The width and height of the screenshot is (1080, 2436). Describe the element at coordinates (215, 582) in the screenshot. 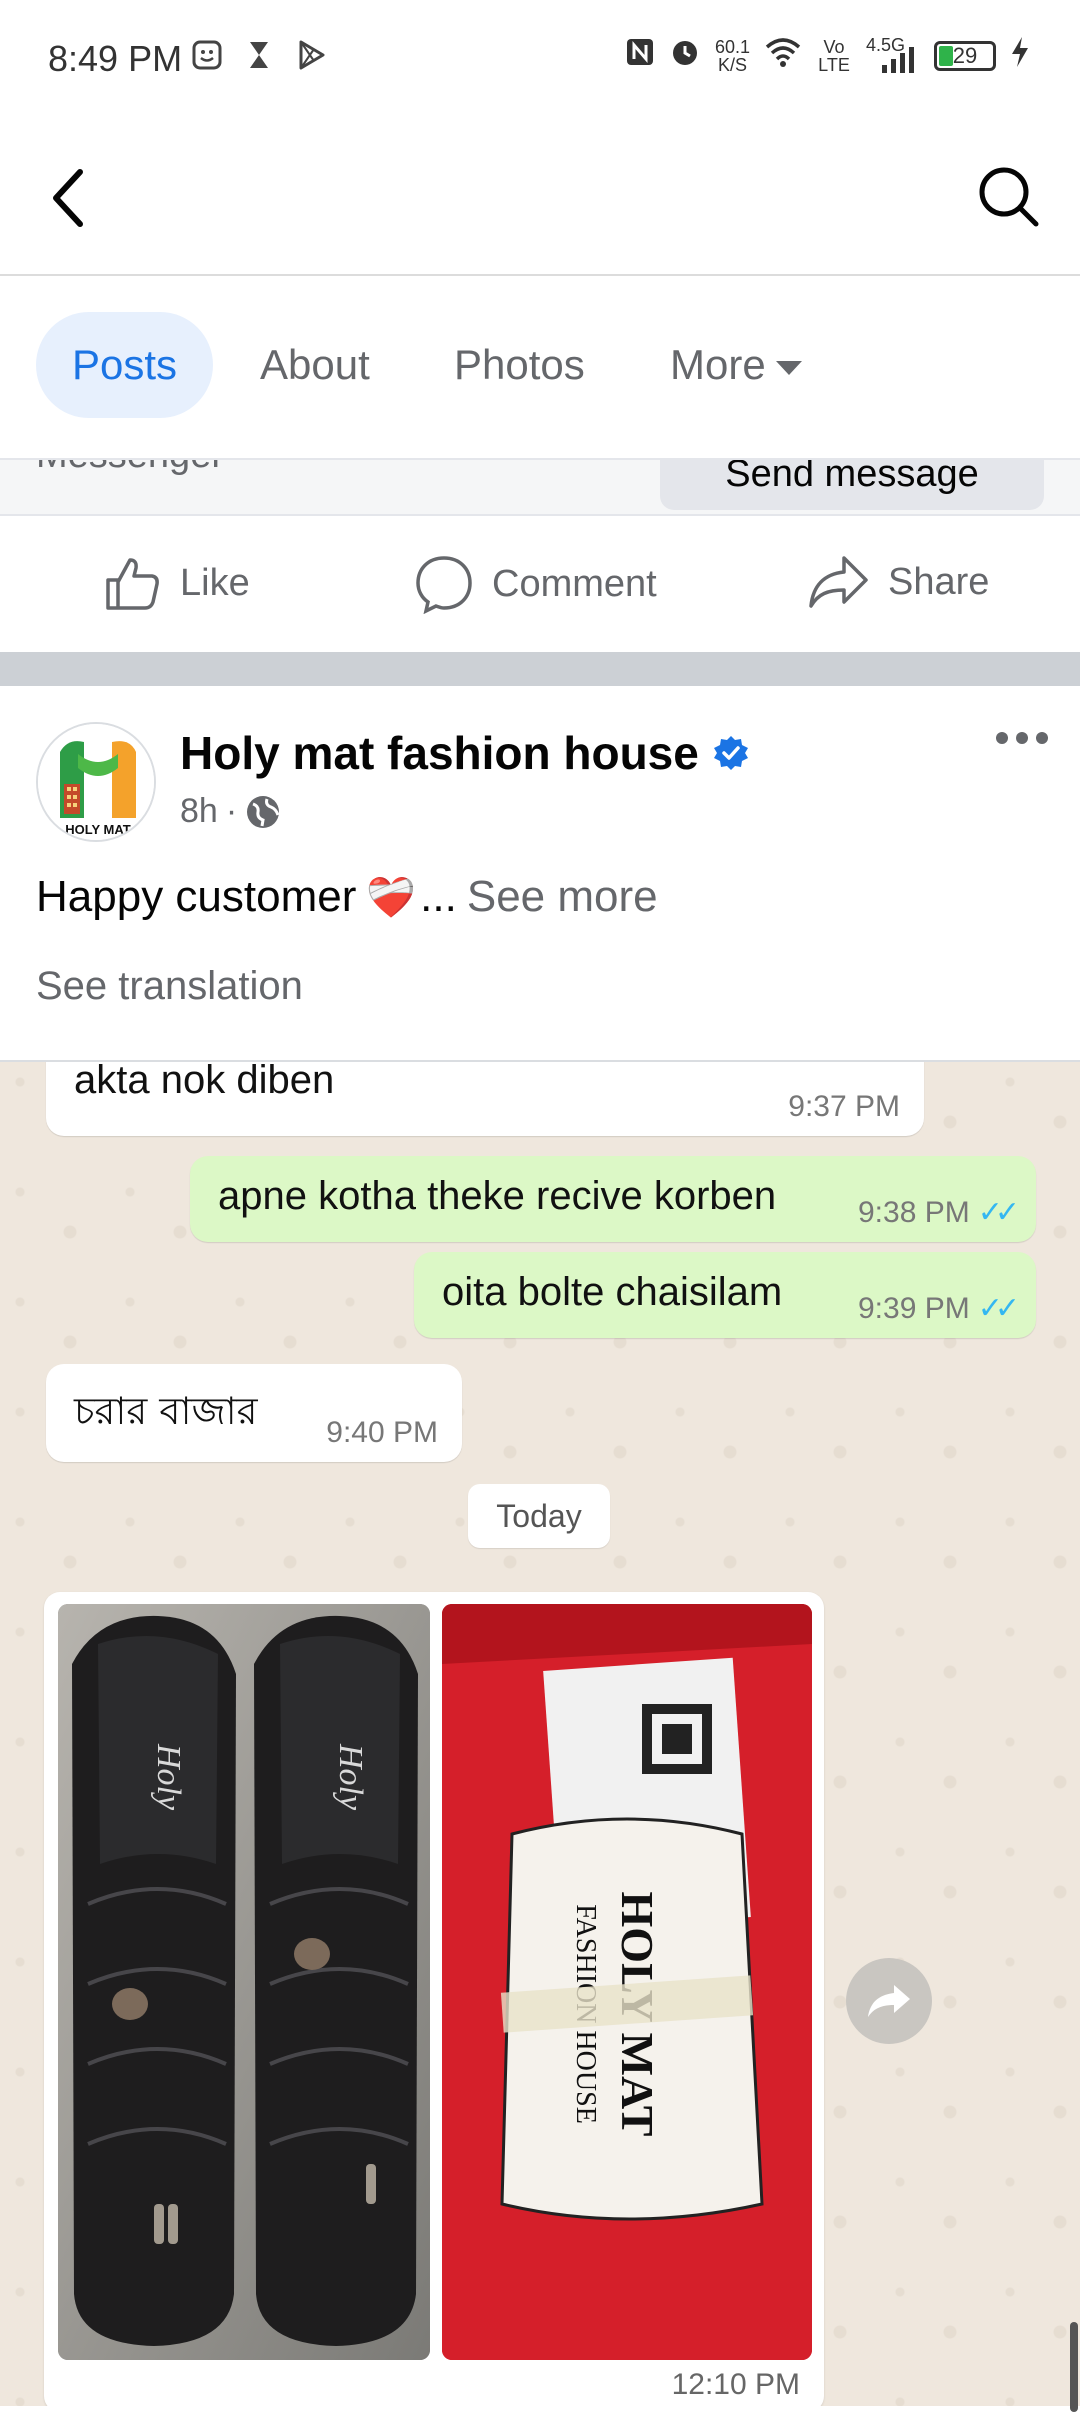

I see `like-label: Like` at that location.